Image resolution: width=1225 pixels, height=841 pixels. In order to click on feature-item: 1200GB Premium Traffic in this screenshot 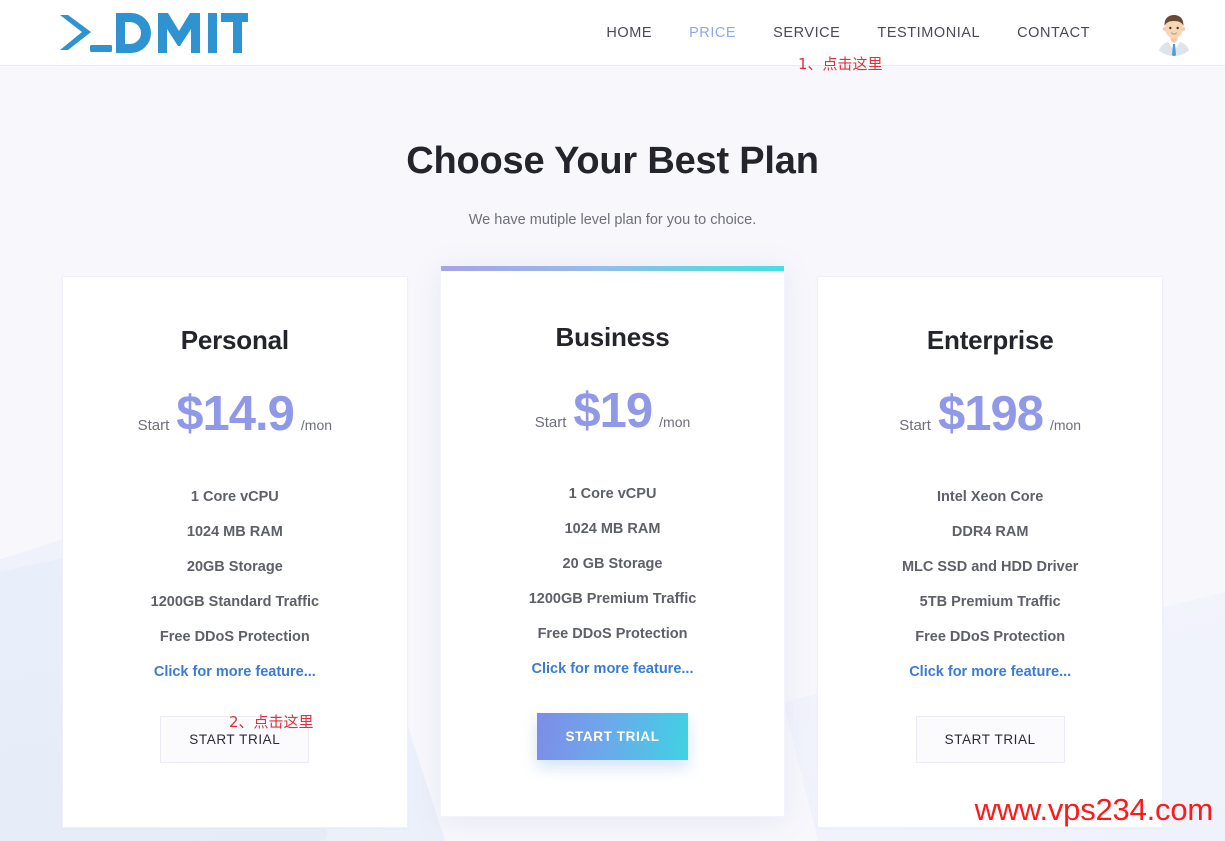, I will do `click(612, 598)`.